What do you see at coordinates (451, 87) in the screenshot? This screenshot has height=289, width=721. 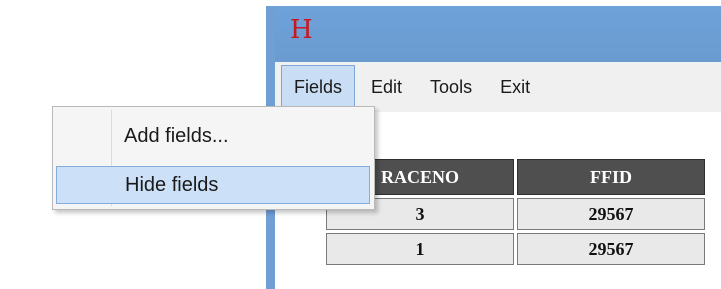 I see `menu-tools: Tools` at bounding box center [451, 87].